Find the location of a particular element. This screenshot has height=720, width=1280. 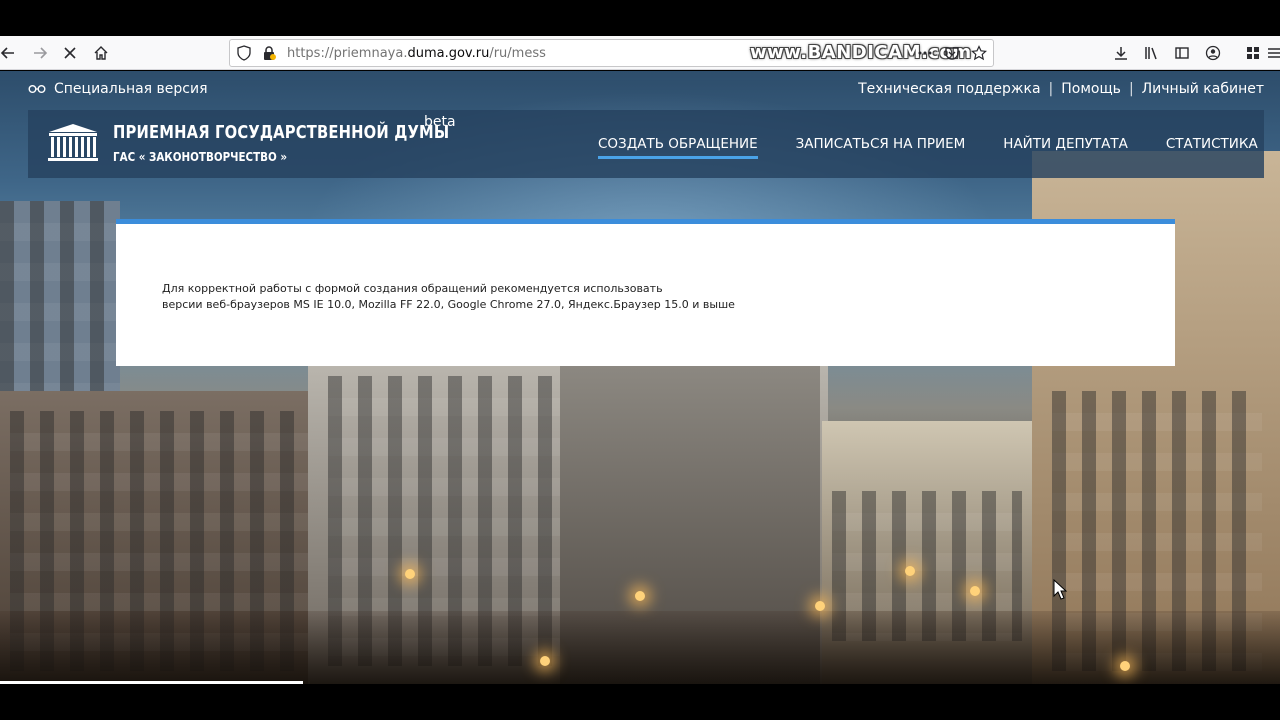

stop-loading-icon is located at coordinates (70, 53).